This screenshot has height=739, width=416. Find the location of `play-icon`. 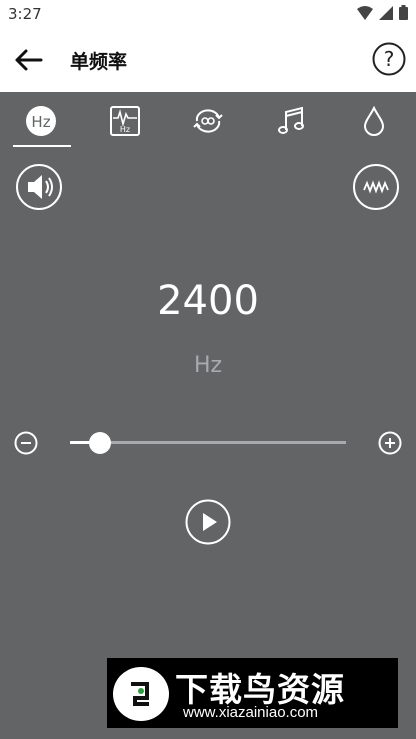

play-icon is located at coordinates (208, 522).